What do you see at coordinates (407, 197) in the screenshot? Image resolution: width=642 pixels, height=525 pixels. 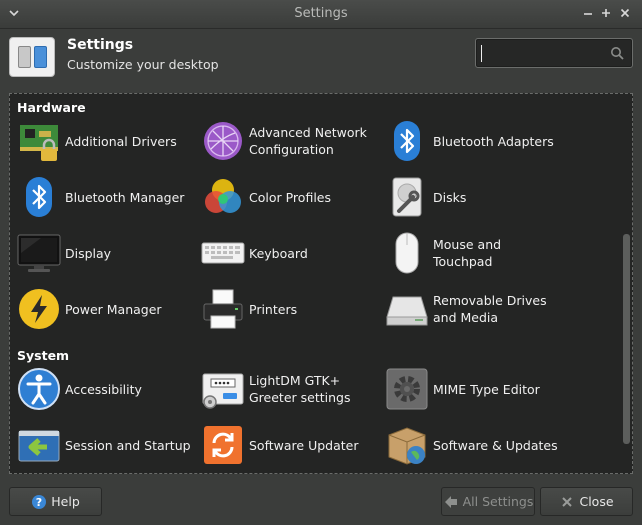 I see `disk-wrench-icon` at bounding box center [407, 197].